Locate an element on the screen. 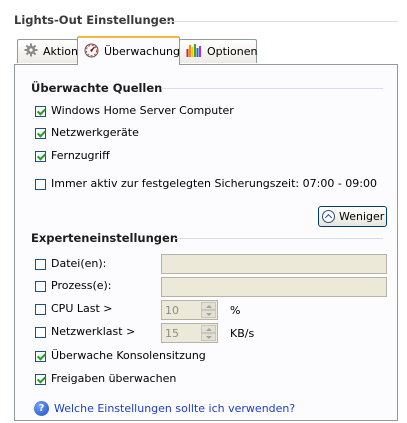 The width and height of the screenshot is (407, 423). checkbox-whs-computer-label: Windows Home Server Computer is located at coordinates (142, 110).